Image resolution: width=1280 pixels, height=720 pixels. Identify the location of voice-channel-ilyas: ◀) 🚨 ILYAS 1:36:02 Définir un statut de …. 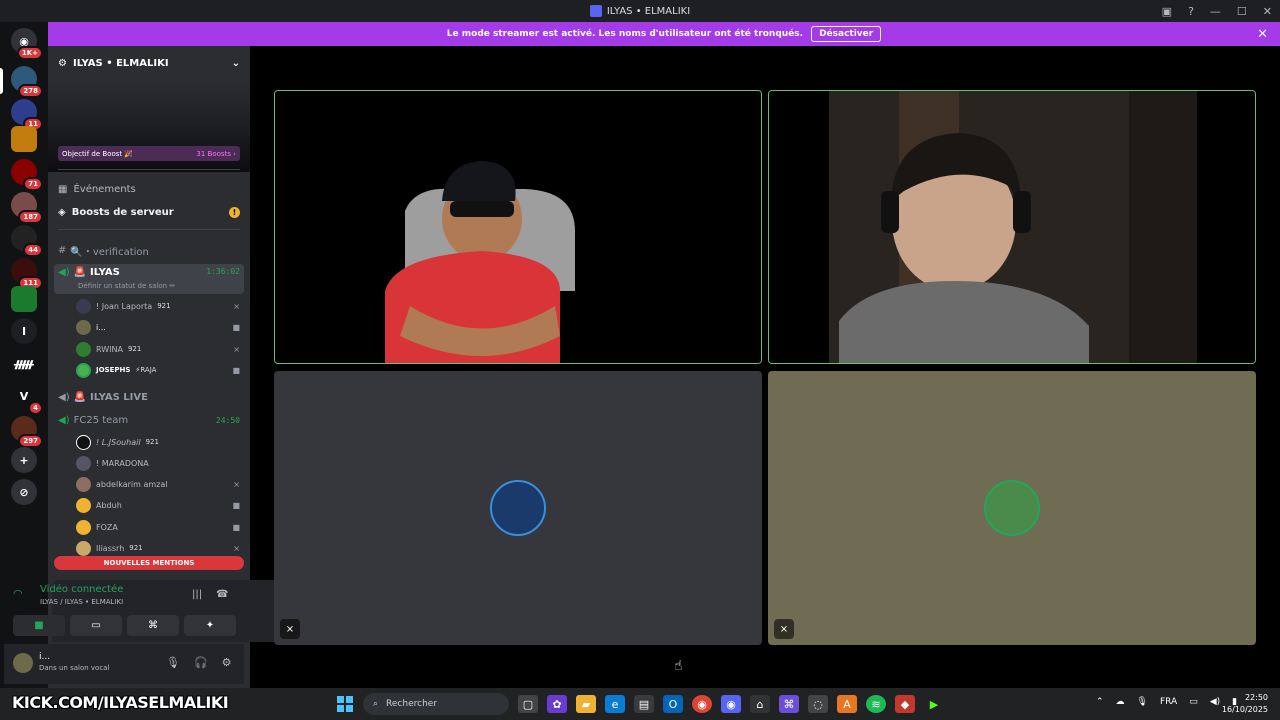
(149, 279).